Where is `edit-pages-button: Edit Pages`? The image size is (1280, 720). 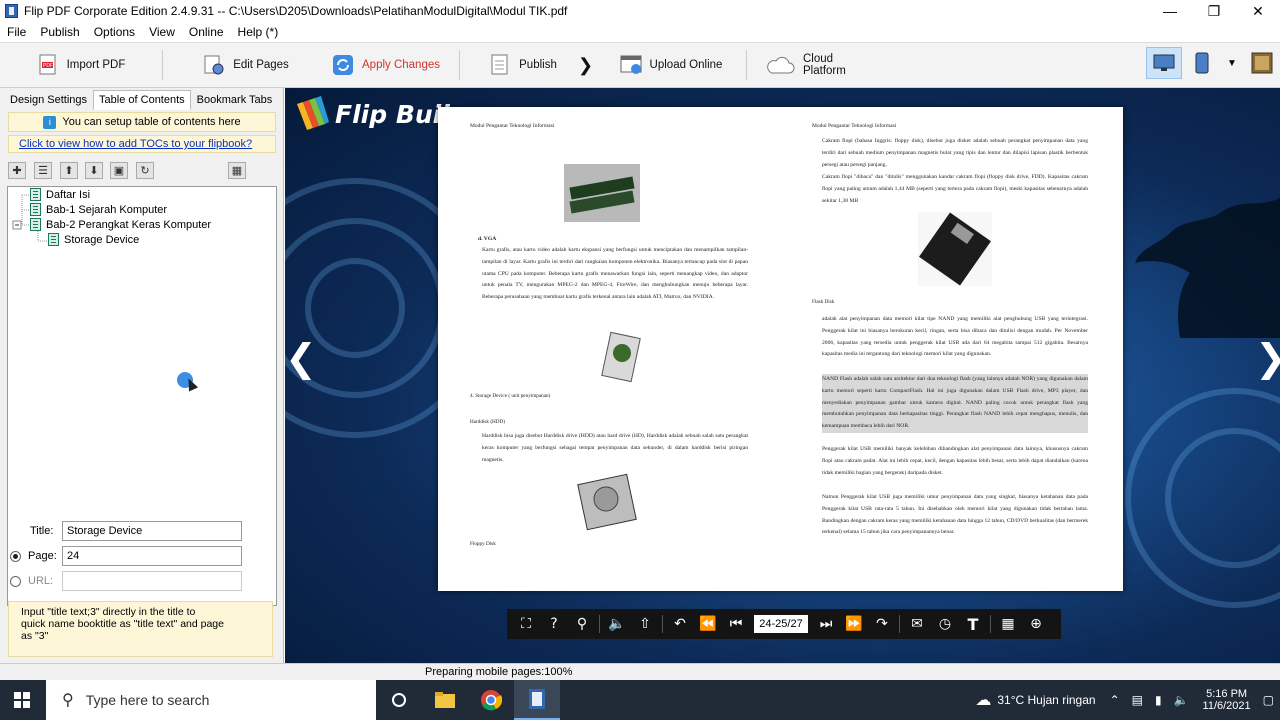 edit-pages-button: Edit Pages is located at coordinates (246, 65).